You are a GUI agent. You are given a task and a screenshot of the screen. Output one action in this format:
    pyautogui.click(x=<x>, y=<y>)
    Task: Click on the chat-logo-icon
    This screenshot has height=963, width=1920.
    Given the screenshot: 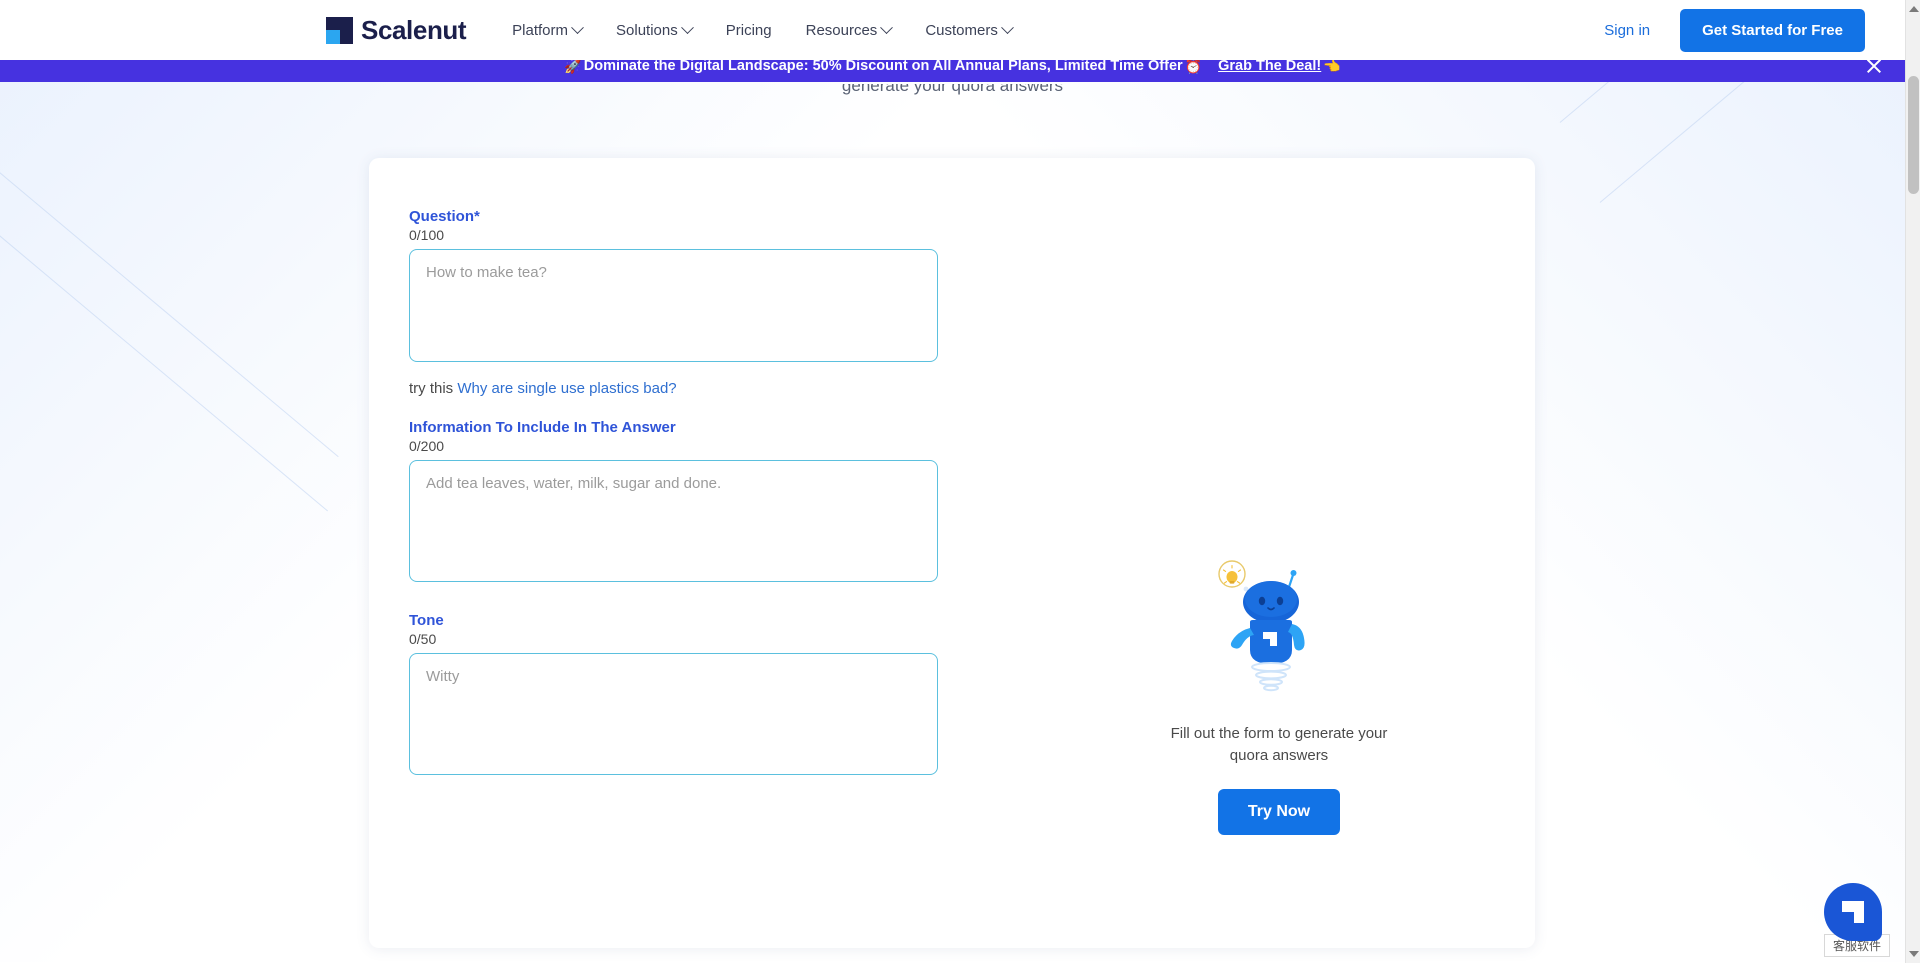 What is the action you would take?
    pyautogui.click(x=1853, y=912)
    